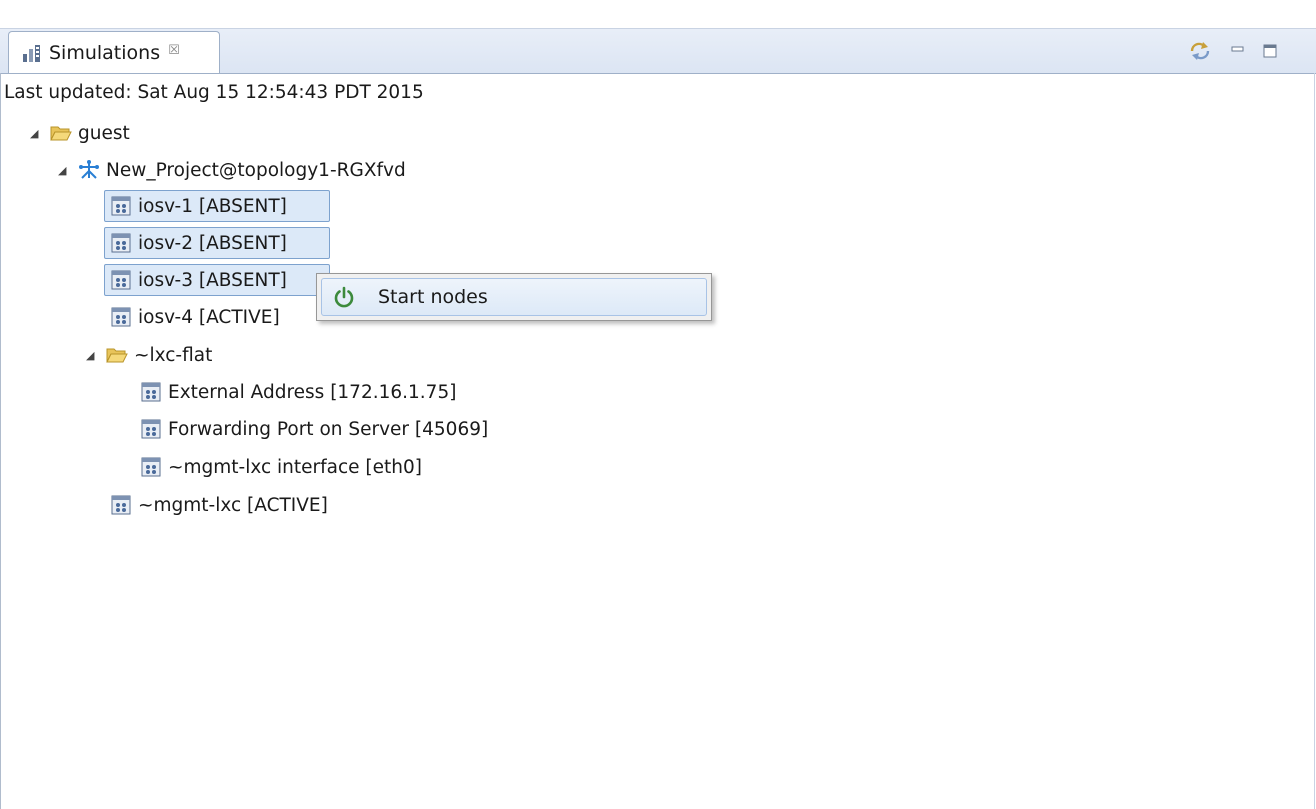 This screenshot has height=809, width=1316. What do you see at coordinates (1270, 51) in the screenshot?
I see `maximize-icon` at bounding box center [1270, 51].